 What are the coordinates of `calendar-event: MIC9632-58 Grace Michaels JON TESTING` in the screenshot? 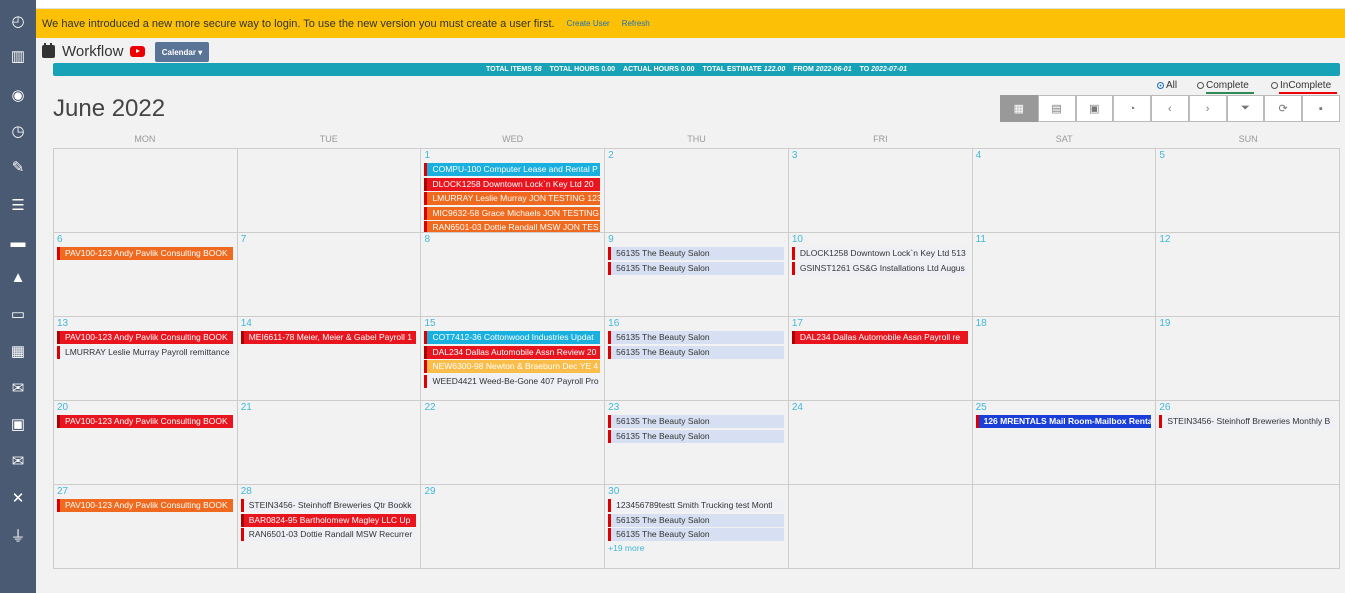 It's located at (512, 213).